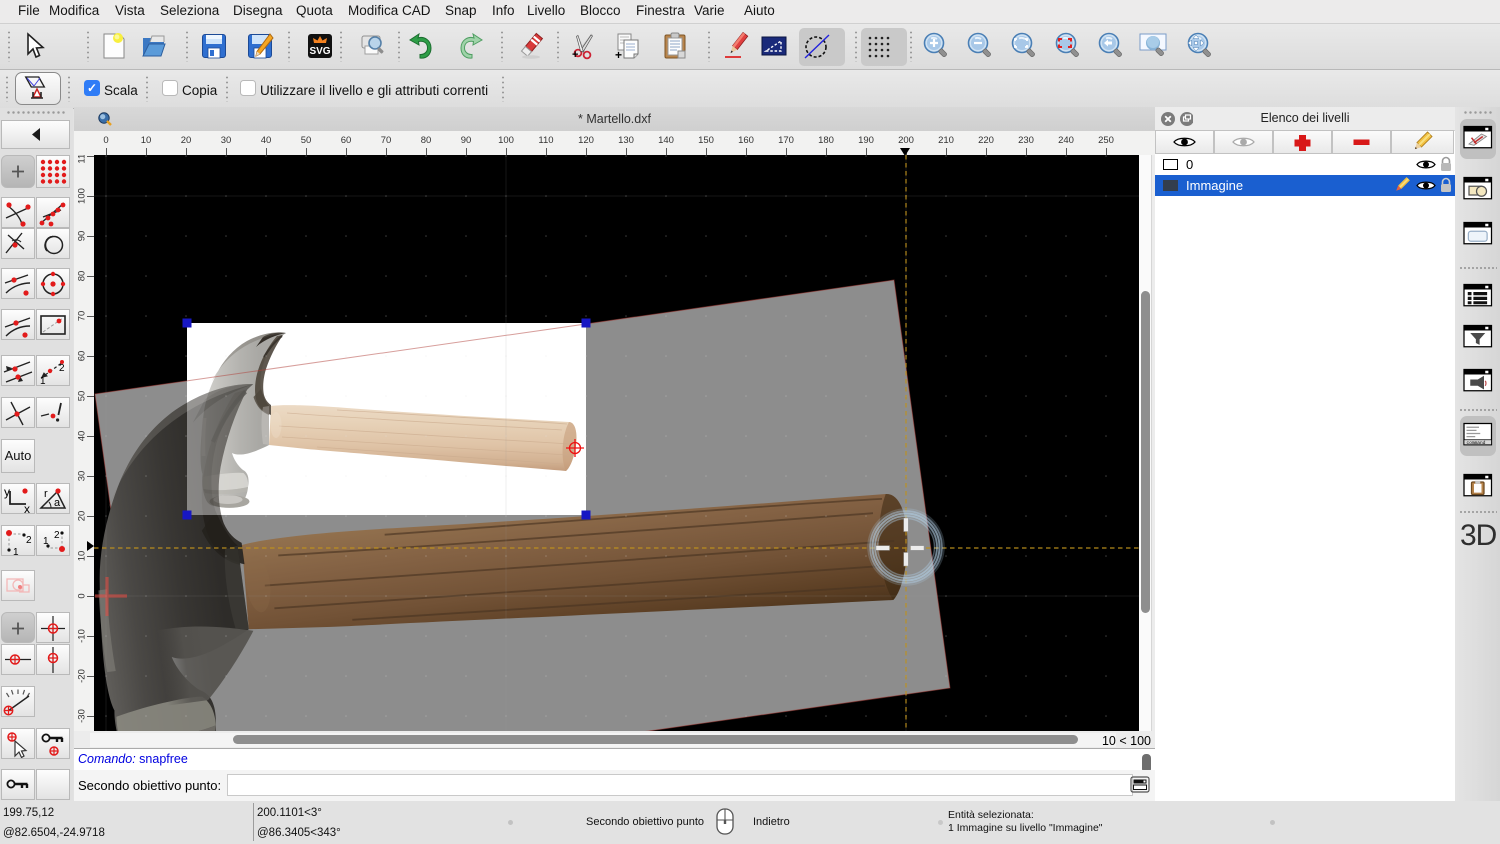 This screenshot has width=1500, height=844. Describe the element at coordinates (46, 494) in the screenshot. I see `svg-text: r` at that location.